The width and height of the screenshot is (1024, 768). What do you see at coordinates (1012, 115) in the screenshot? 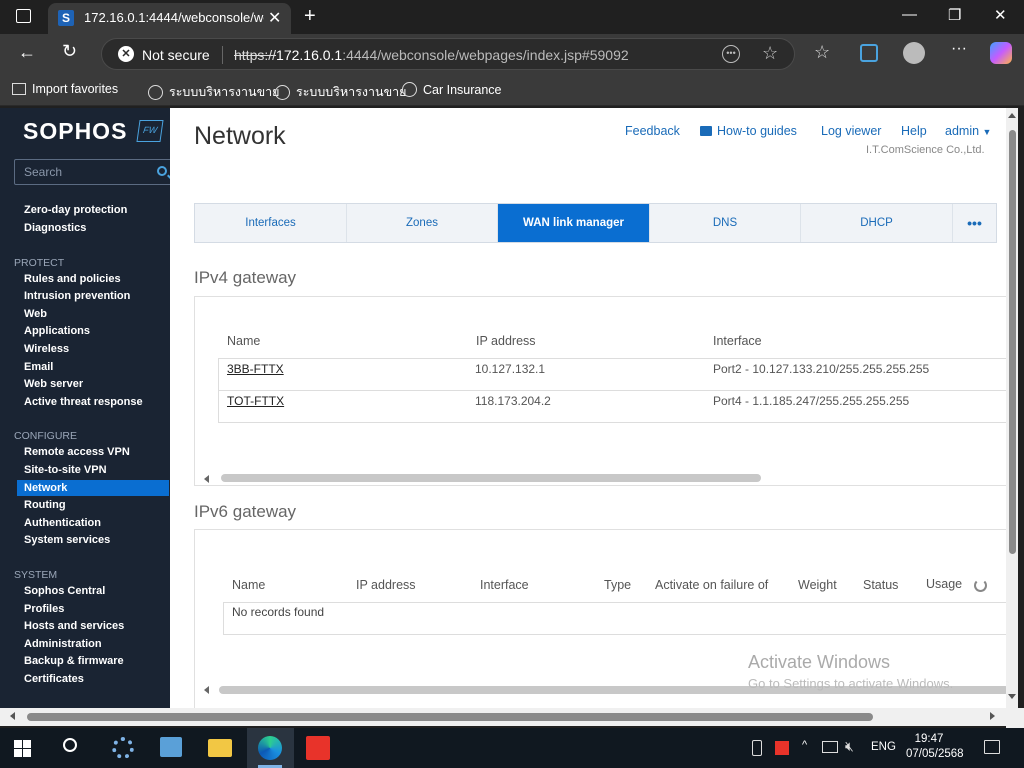
I see `page-scroll-up-icon` at bounding box center [1012, 115].